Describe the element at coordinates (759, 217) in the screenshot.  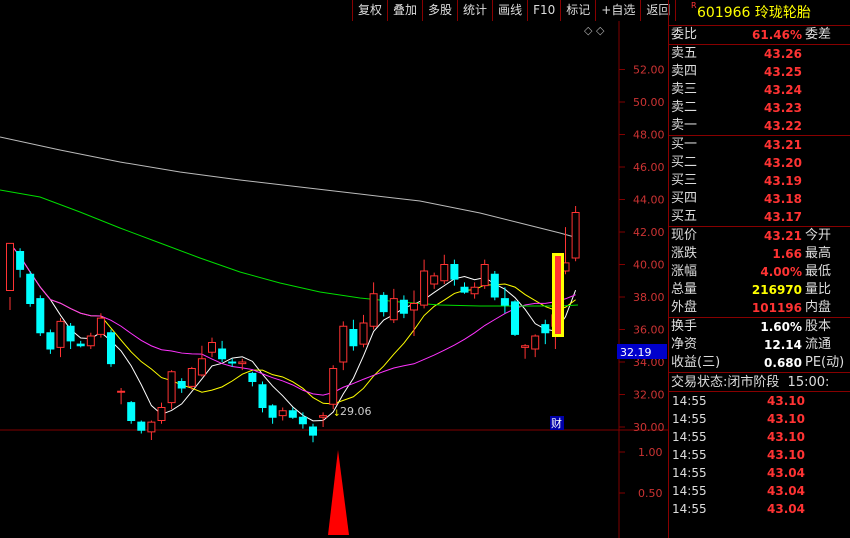
I see `bid-row: 买五 43.17` at that location.